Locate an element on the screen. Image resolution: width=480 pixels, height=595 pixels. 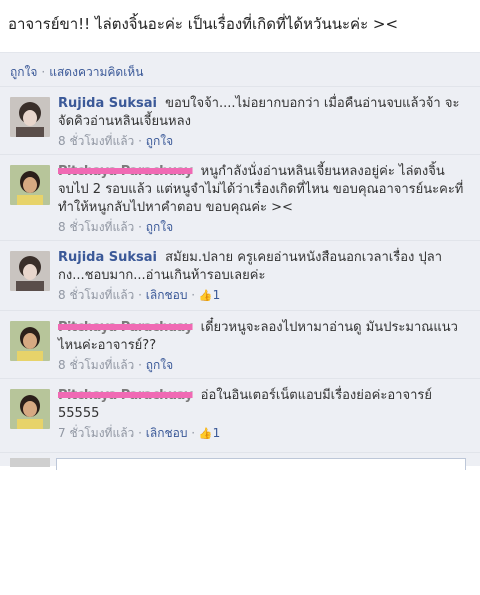
comment-meta: 8 ชั่วโมงที่แล้ว · เลิกชอบ · 👍1 is located at coordinates (265, 295).